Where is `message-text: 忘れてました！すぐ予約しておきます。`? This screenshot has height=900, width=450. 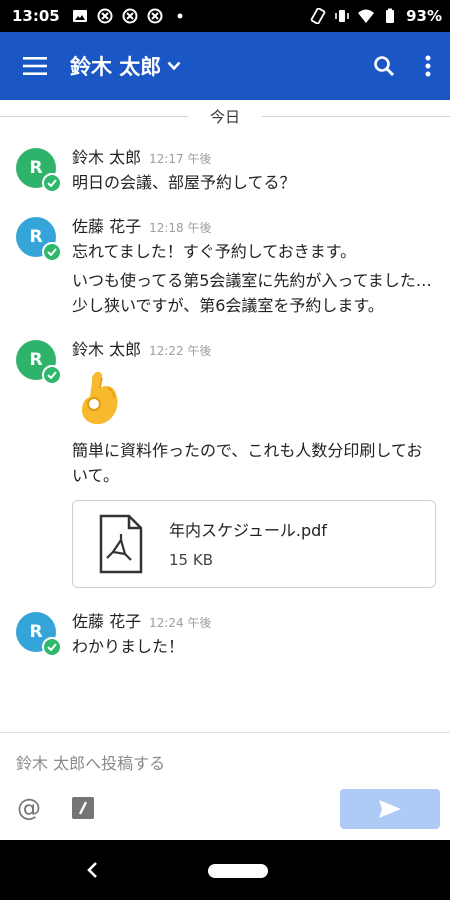 message-text: 忘れてました！すぐ予約しておきます。 is located at coordinates (214, 251).